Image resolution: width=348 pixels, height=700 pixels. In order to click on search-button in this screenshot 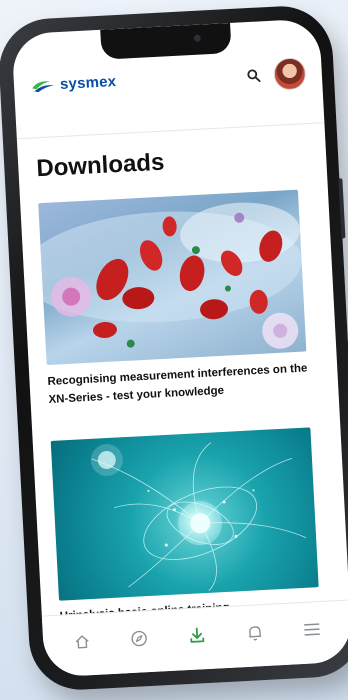, I will do `click(253, 75)`.